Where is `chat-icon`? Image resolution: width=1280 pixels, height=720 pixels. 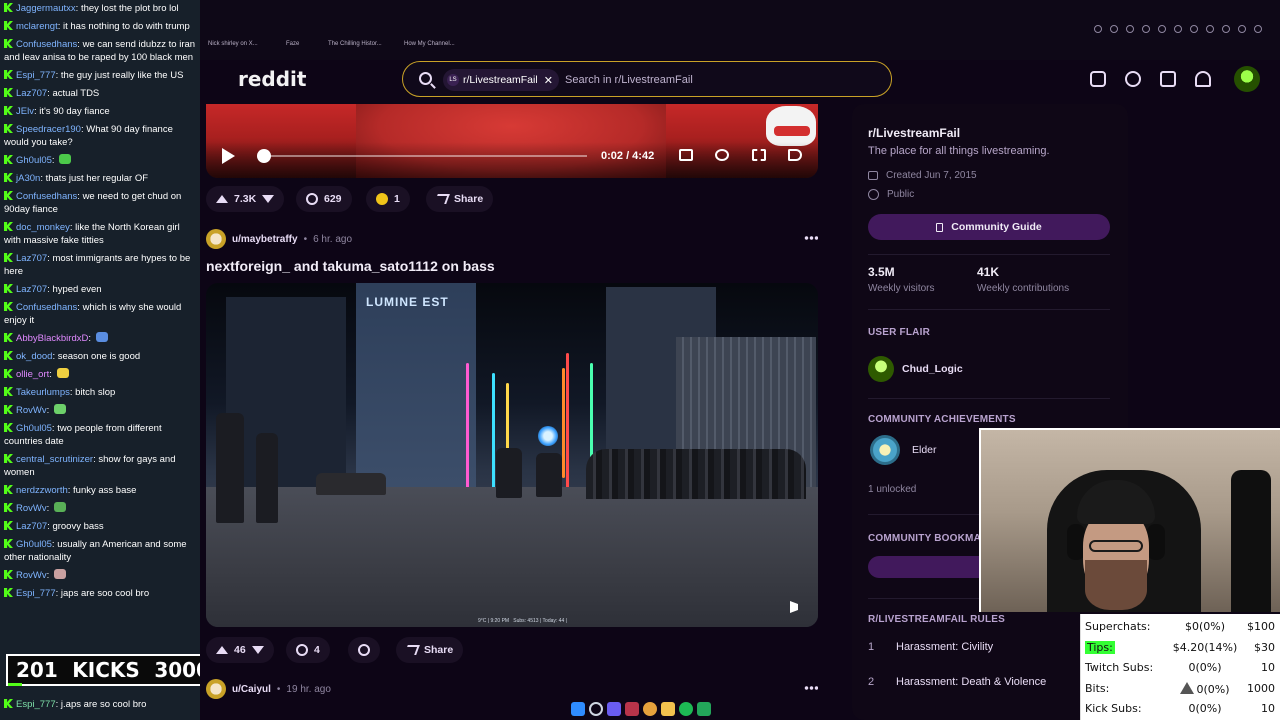
chat-icon is located at coordinates (1133, 79).